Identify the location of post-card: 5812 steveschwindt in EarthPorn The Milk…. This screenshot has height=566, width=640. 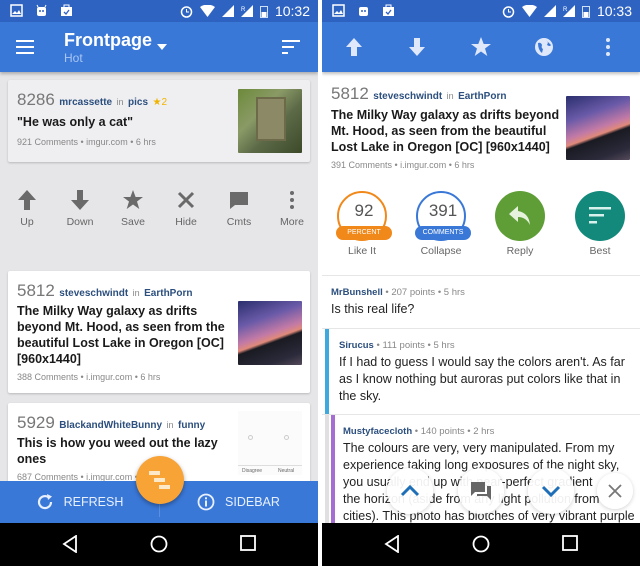
(159, 332).